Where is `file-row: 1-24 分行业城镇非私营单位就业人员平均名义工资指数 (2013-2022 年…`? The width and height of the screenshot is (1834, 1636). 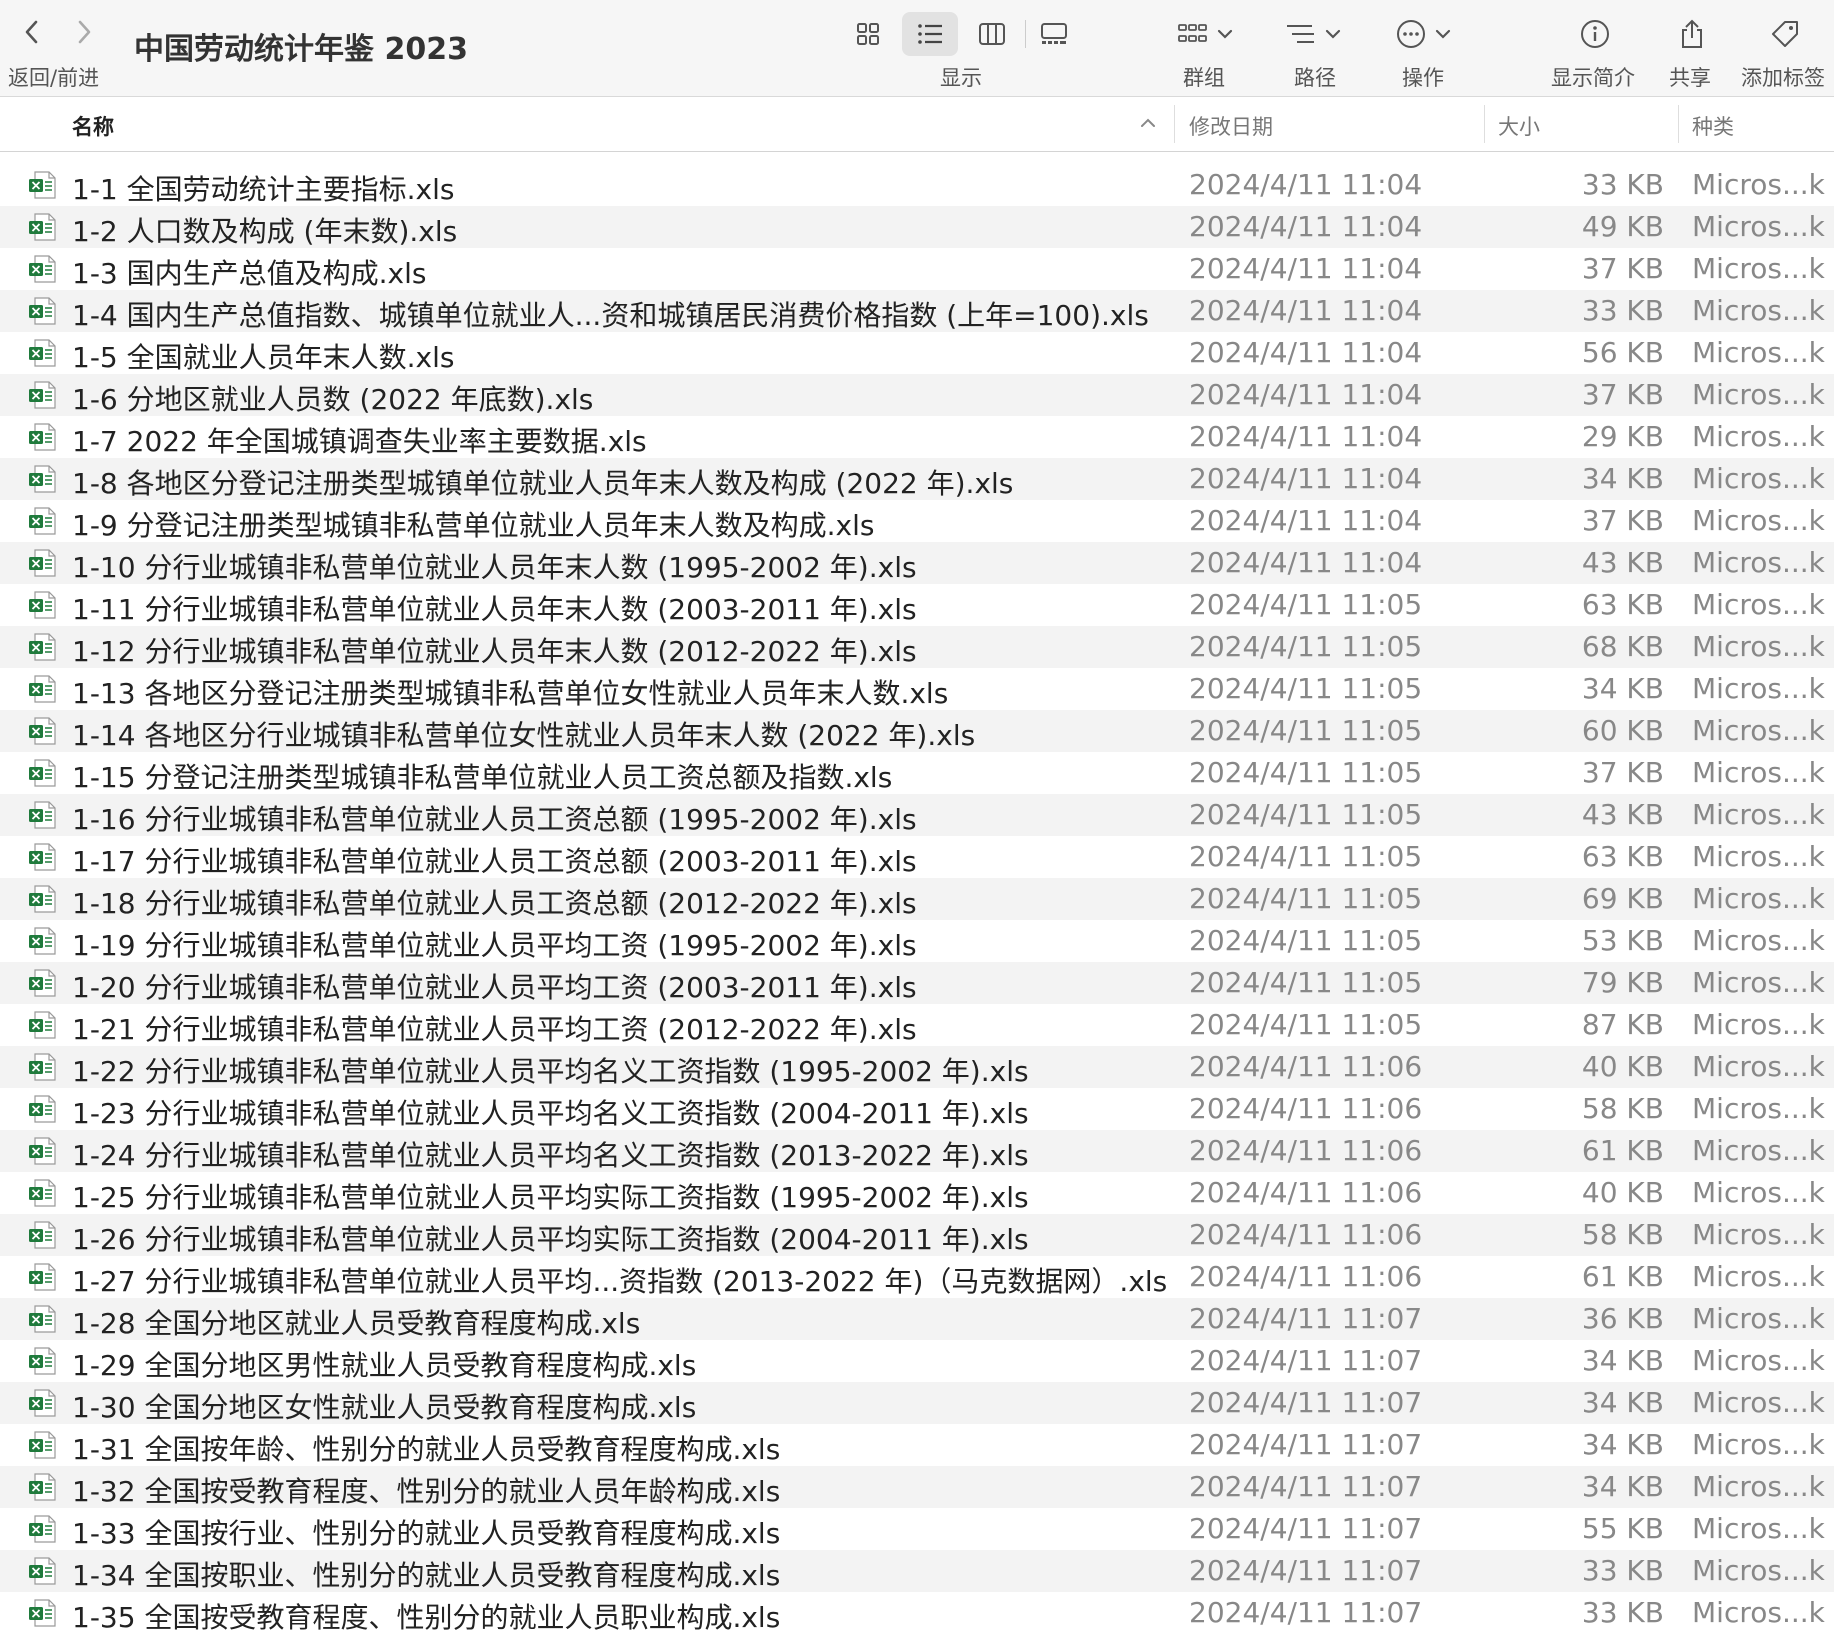 file-row: 1-24 分行业城镇非私营单位就业人员平均名义工资指数 (2013-2022 年… is located at coordinates (917, 1151).